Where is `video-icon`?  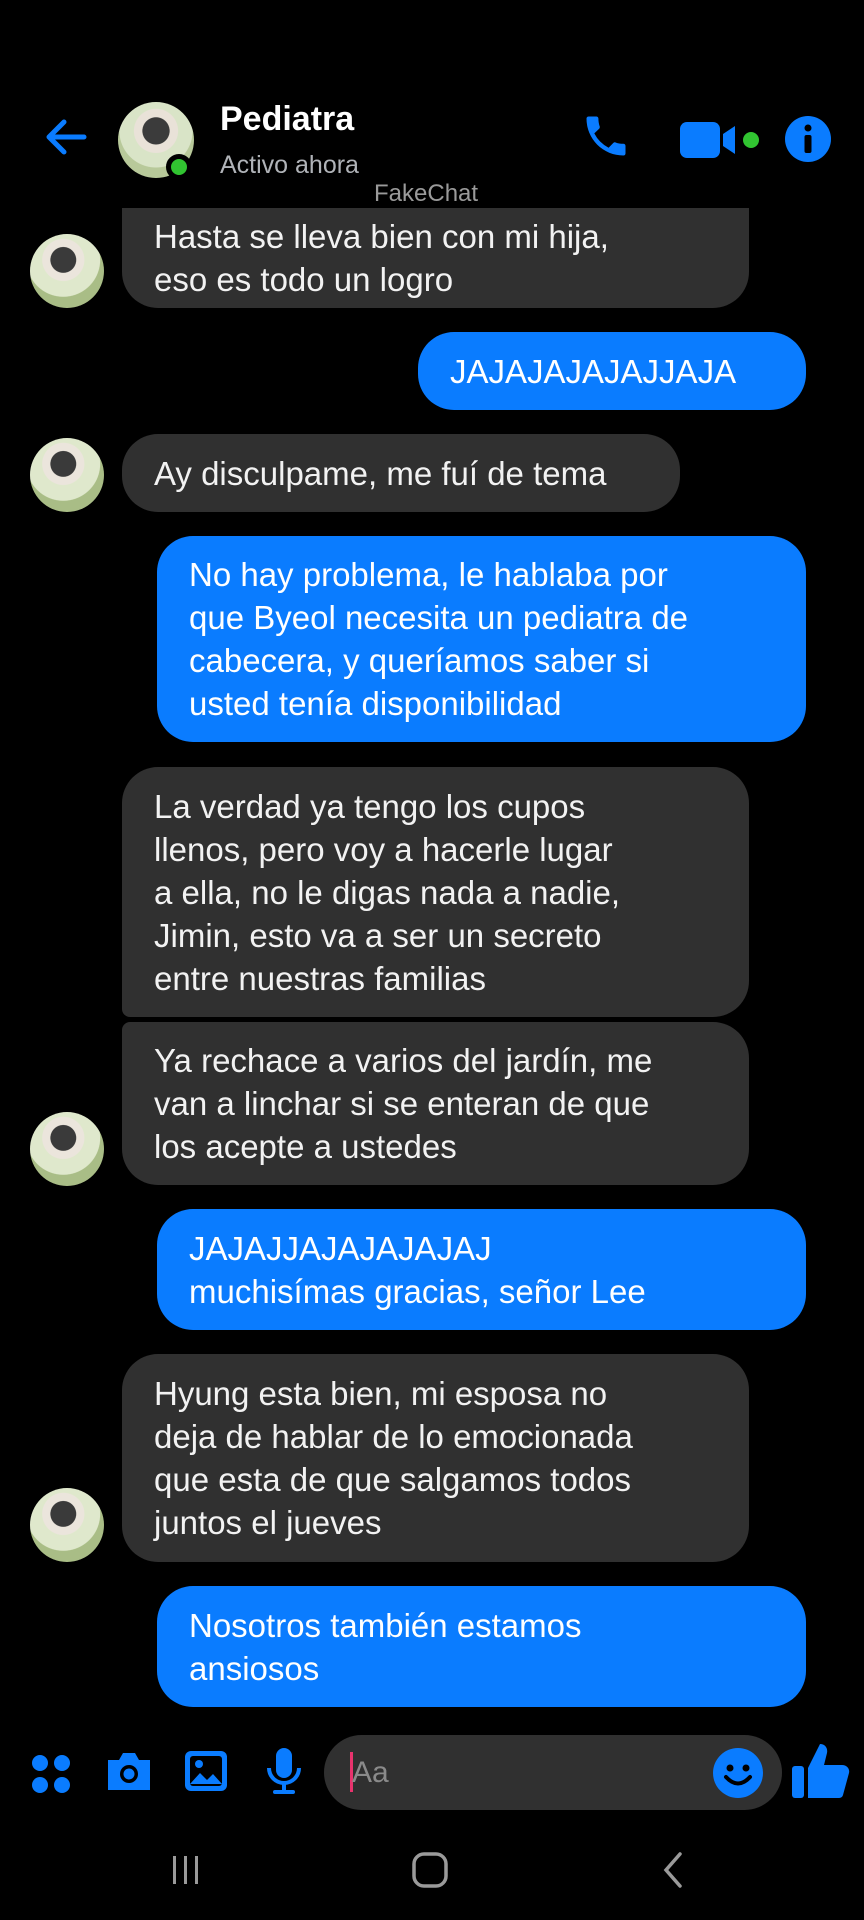
video-icon is located at coordinates (720, 142).